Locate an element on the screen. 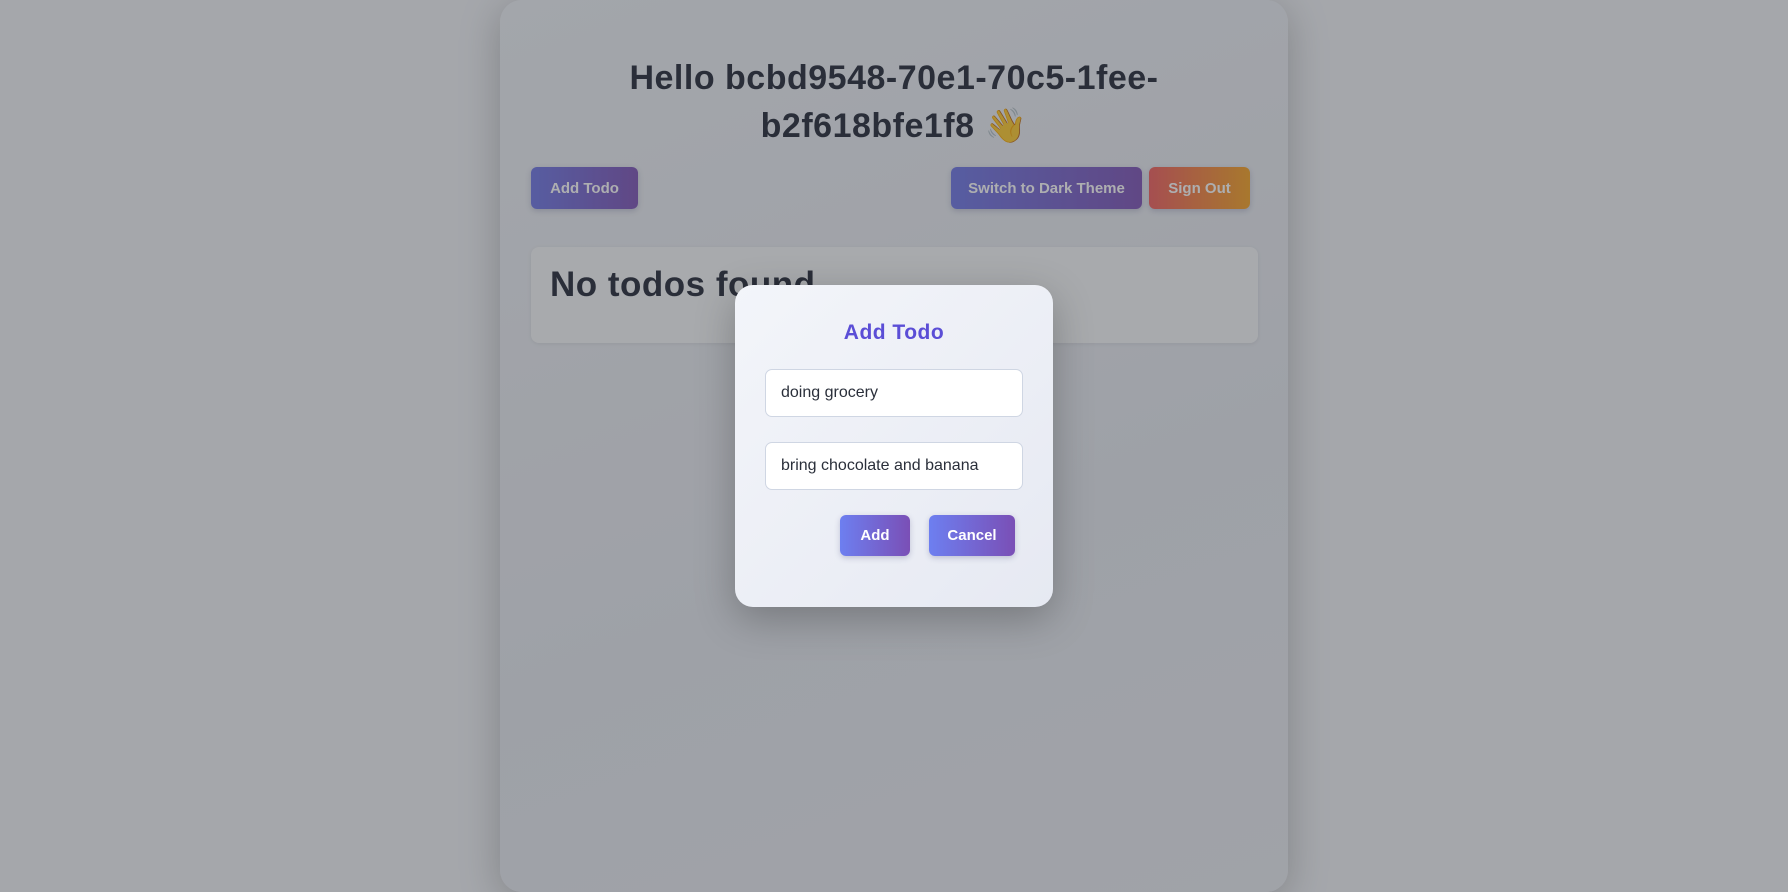  add-button: Add is located at coordinates (875, 535).